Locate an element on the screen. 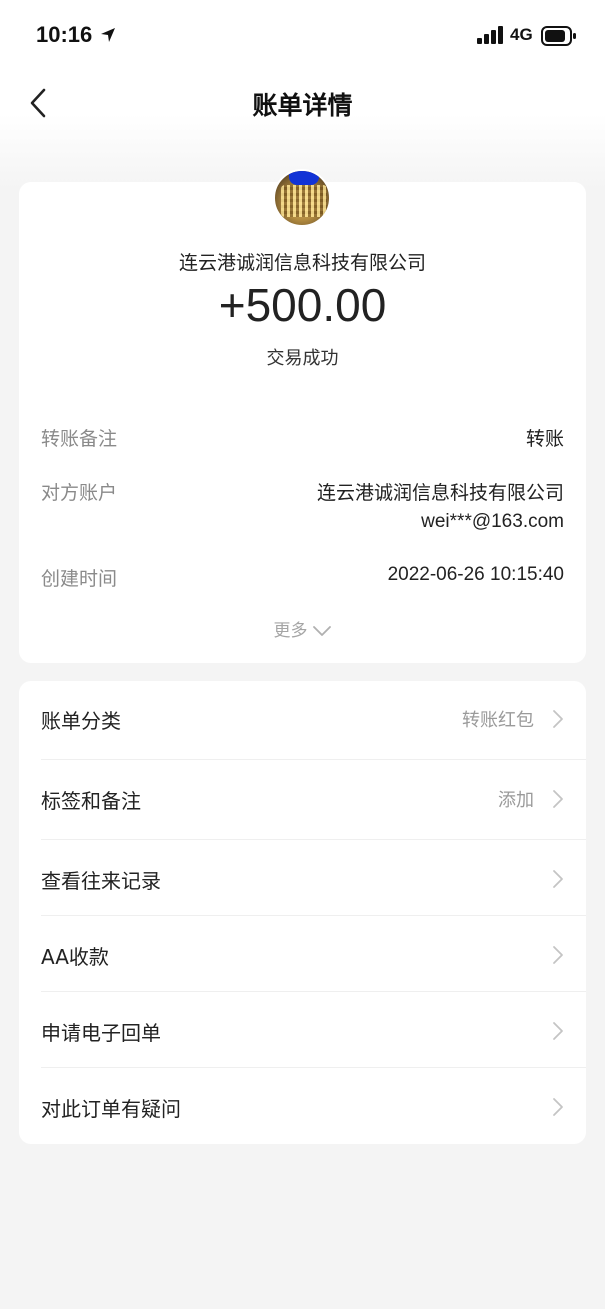  list-item-tags-notes: 标签和备注 添加 is located at coordinates (302, 799).